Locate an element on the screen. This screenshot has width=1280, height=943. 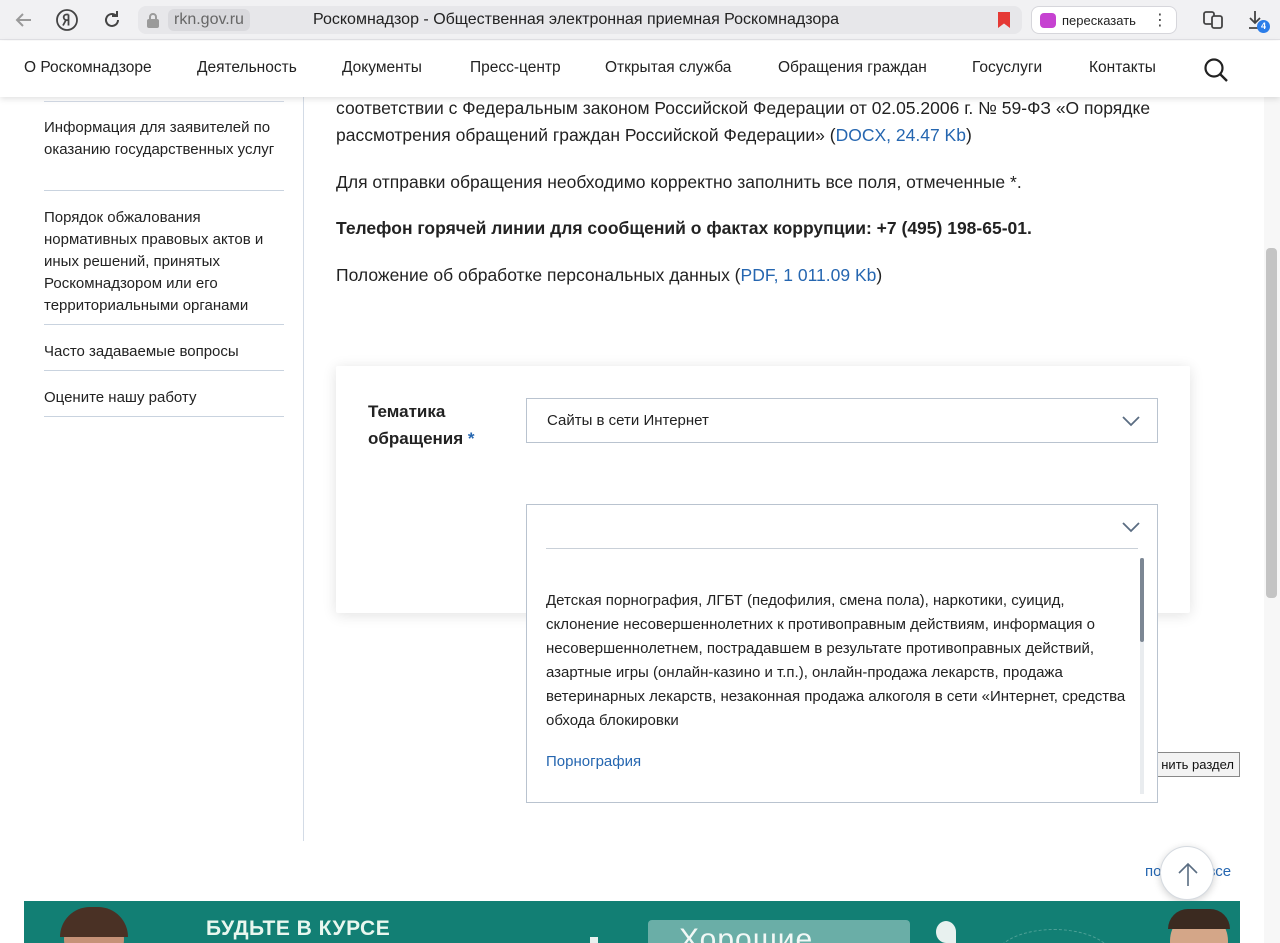
retell-button: пересказать ⋮ is located at coordinates (1104, 20).